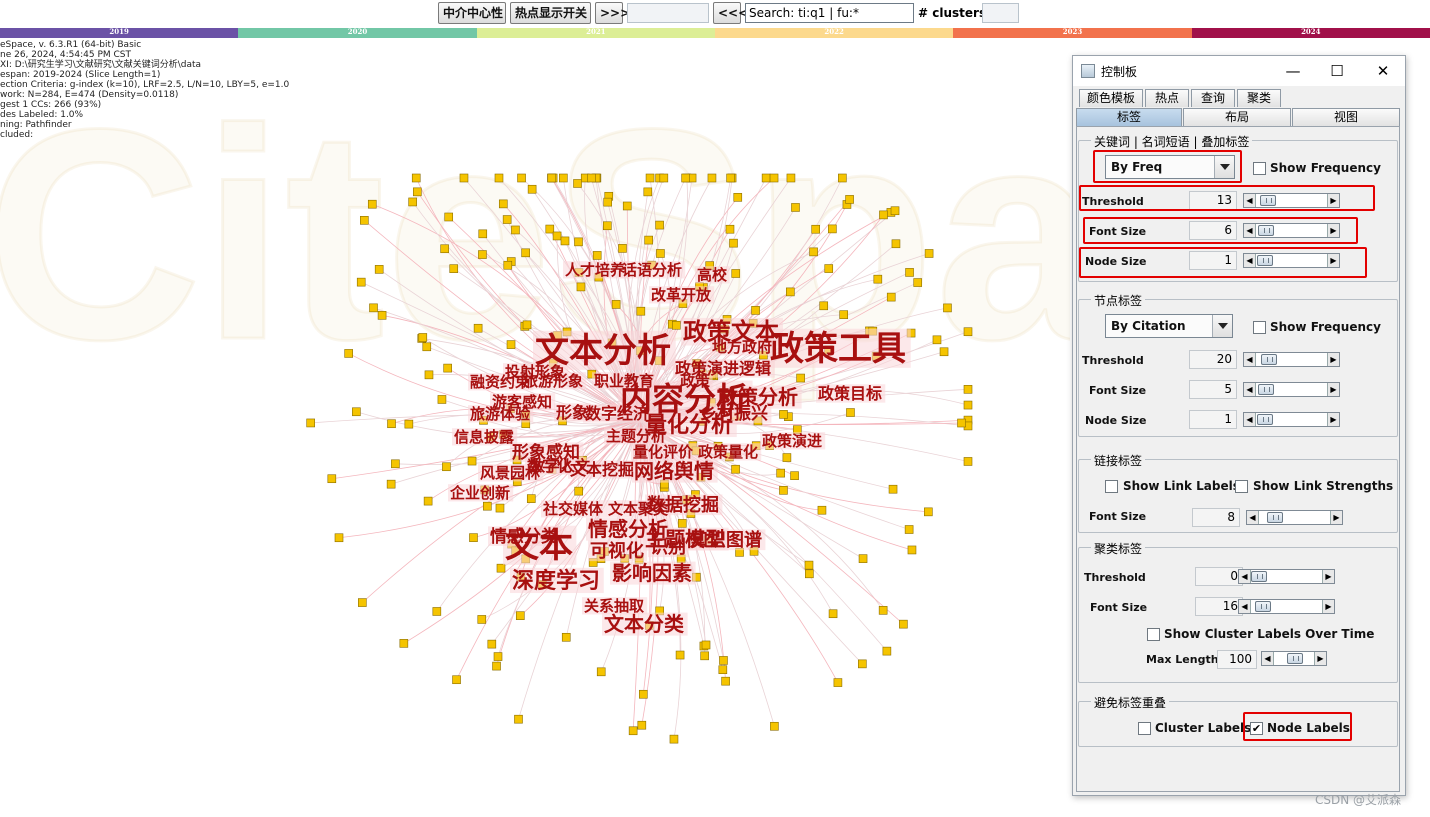  Describe the element at coordinates (1286, 606) in the screenshot. I see `cluster-font-size-slider: ◀ ▶` at that location.